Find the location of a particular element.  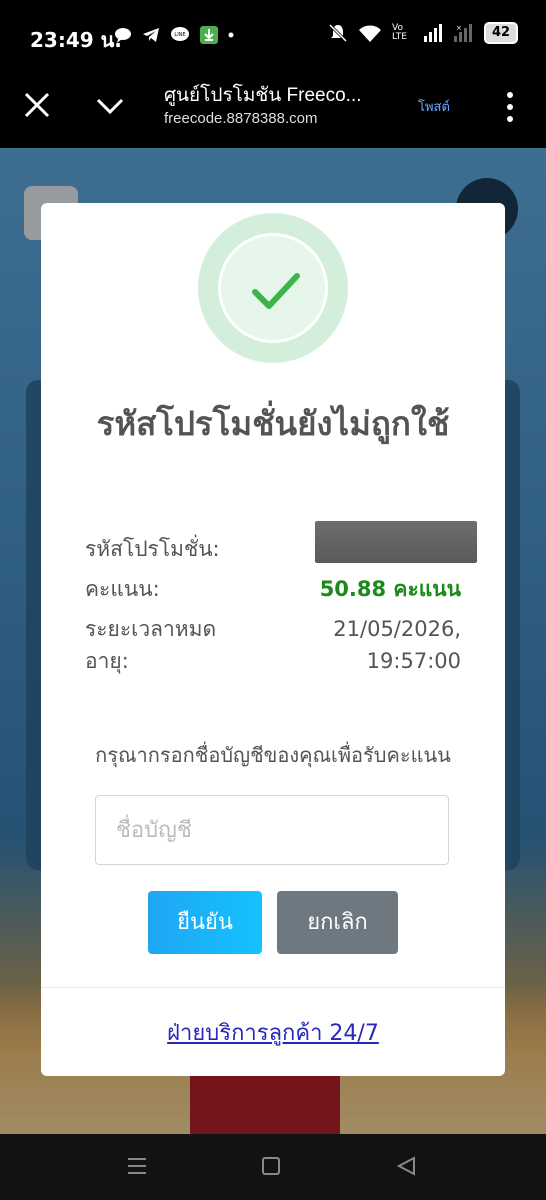

notification-icons: LINE is located at coordinates (174, 35).